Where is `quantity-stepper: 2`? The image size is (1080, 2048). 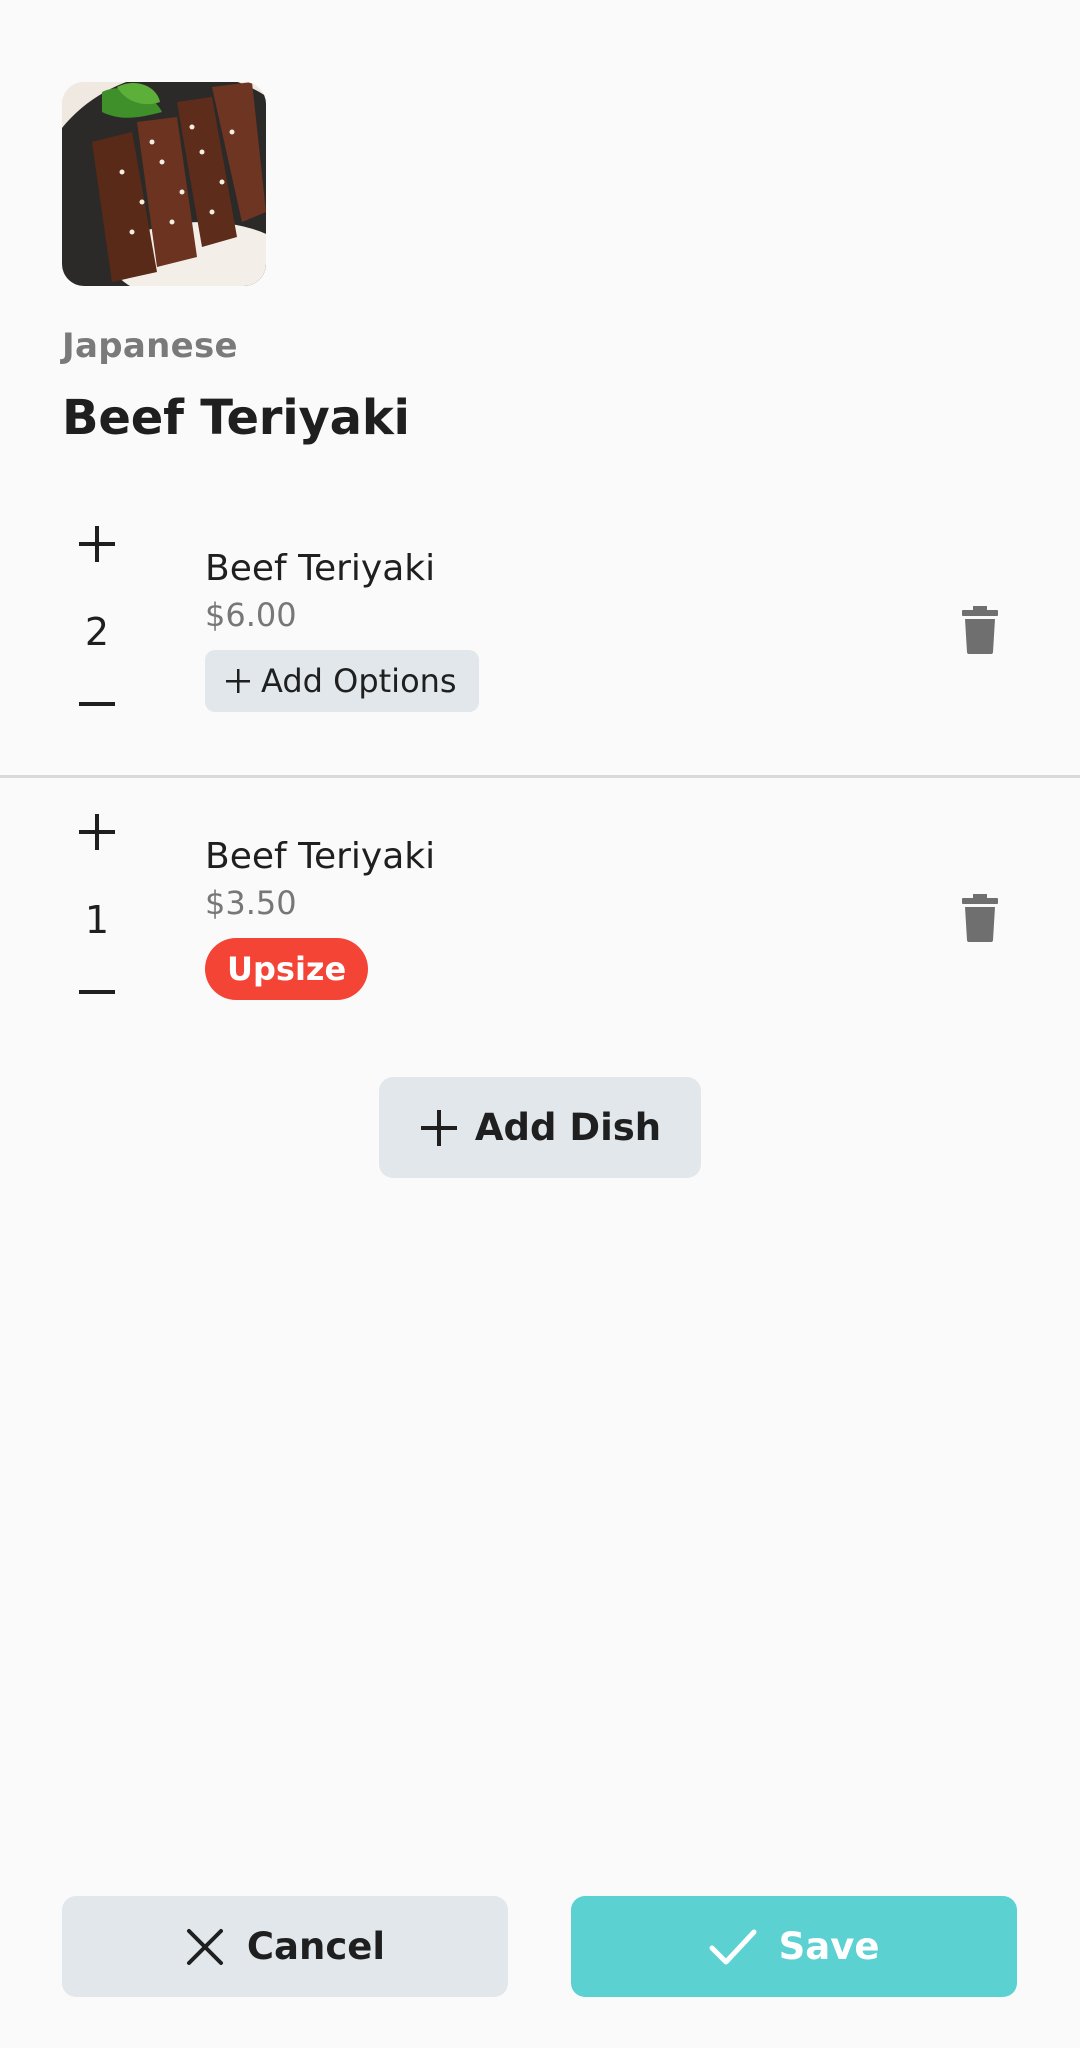
quantity-stepper: 2 is located at coordinates (97, 621).